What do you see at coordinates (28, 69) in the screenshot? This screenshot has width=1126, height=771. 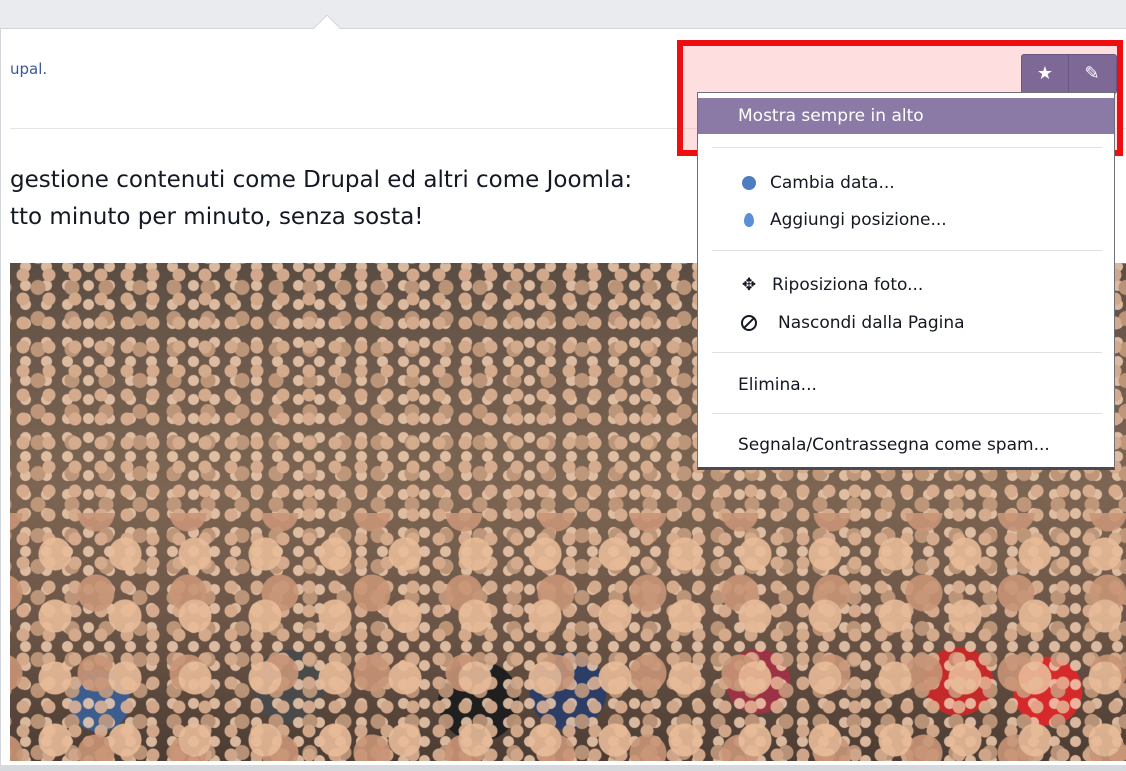 I see `page-link: upal.` at bounding box center [28, 69].